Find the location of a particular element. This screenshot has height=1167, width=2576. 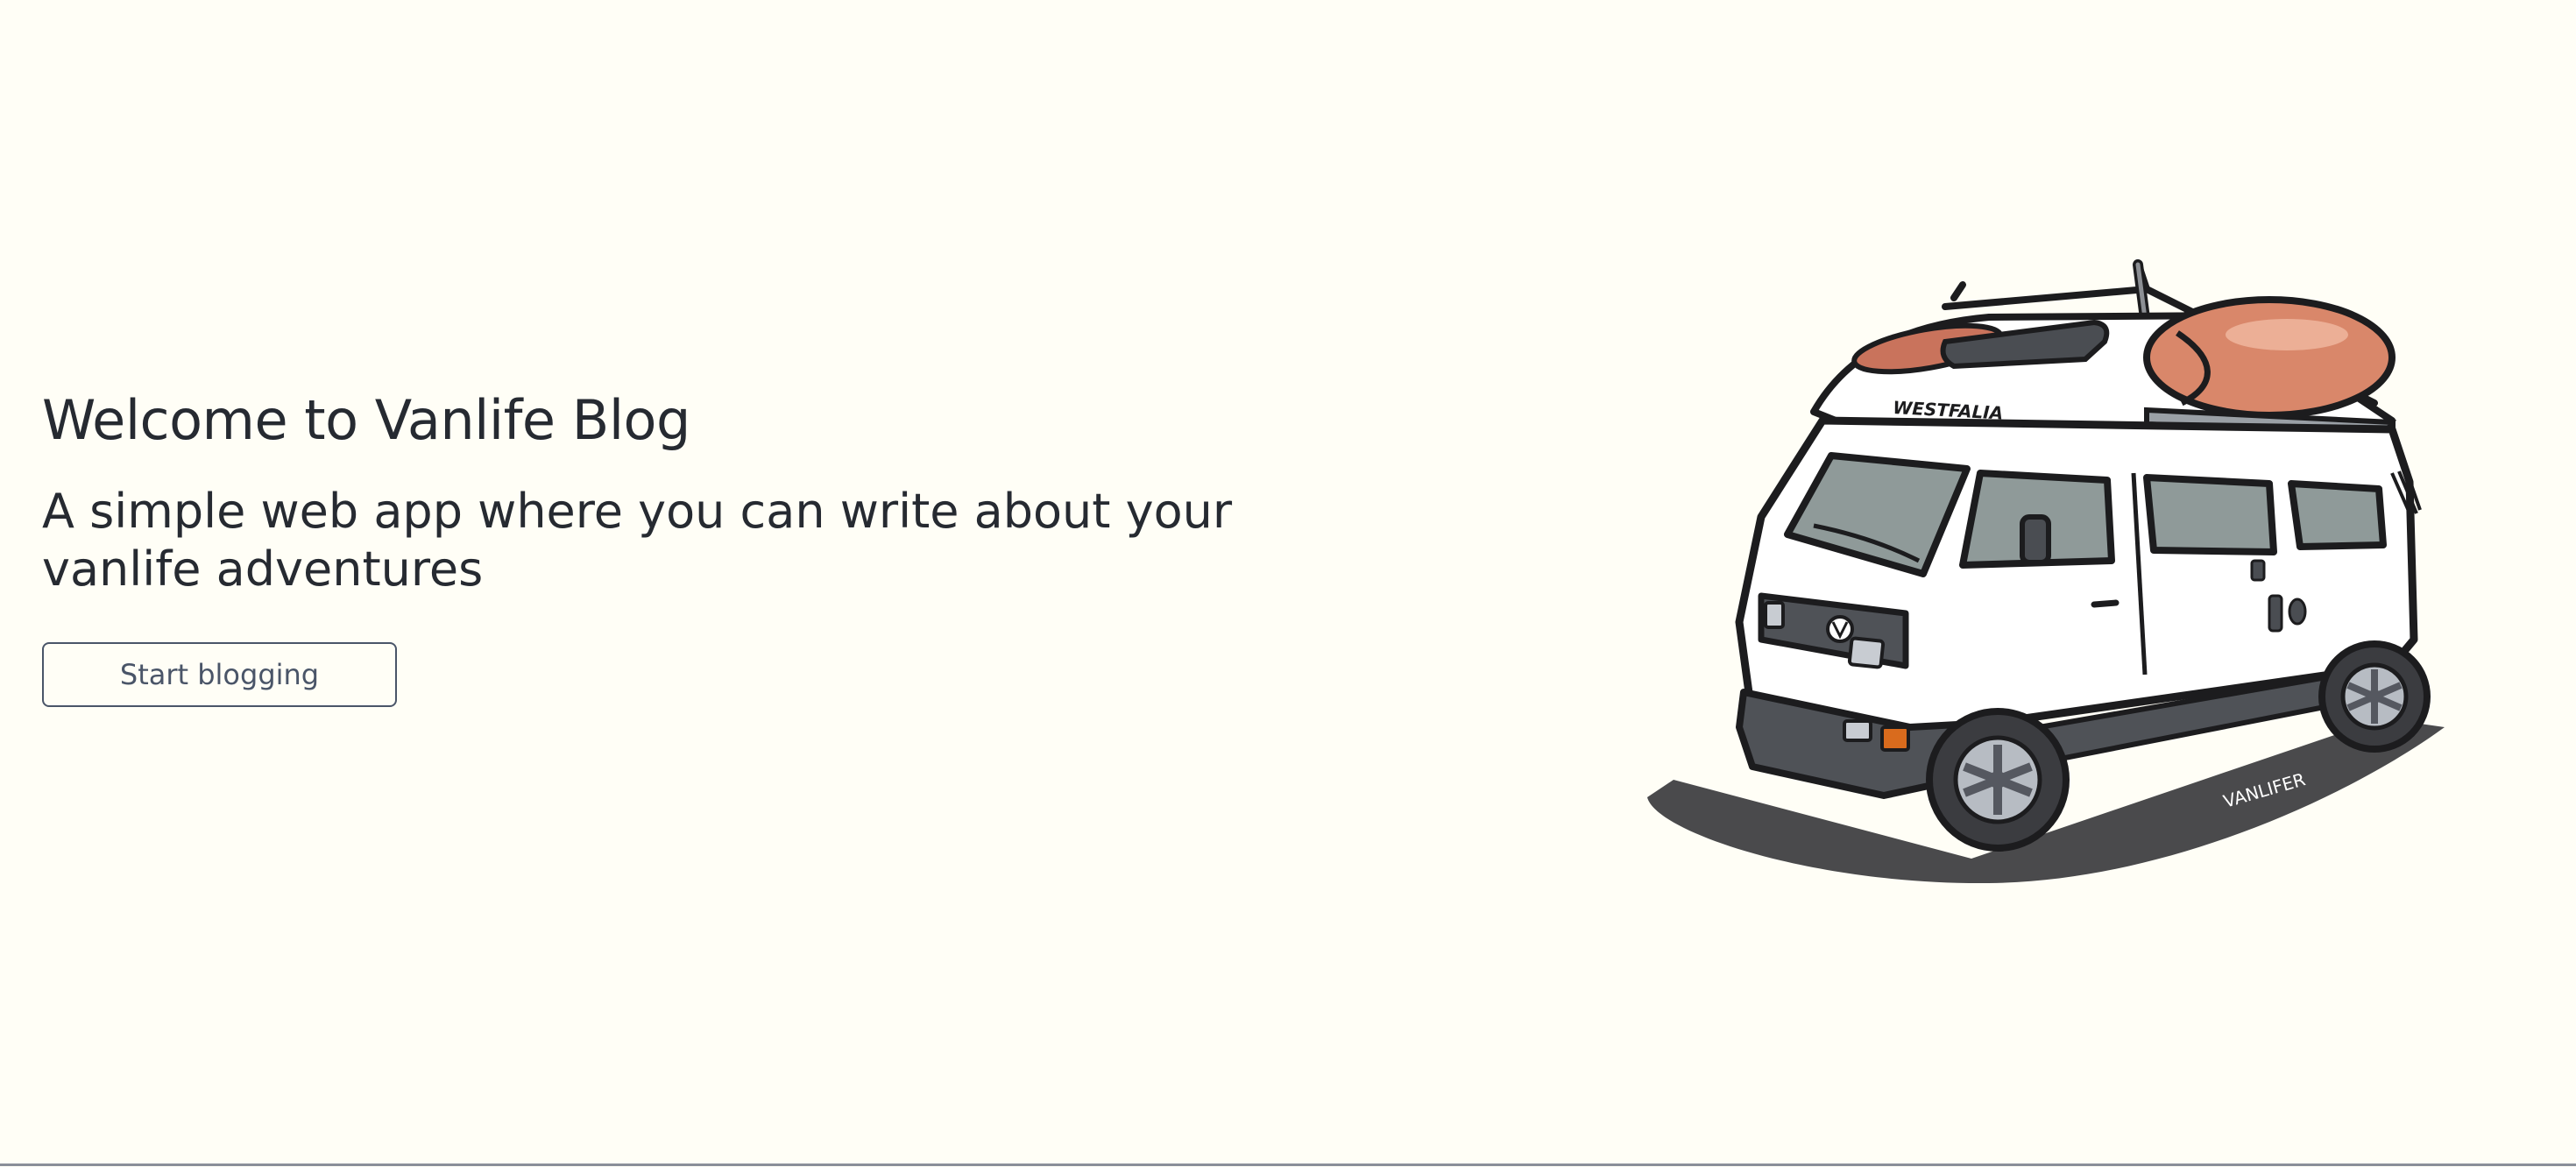

rear-window is located at coordinates (2337, 515).